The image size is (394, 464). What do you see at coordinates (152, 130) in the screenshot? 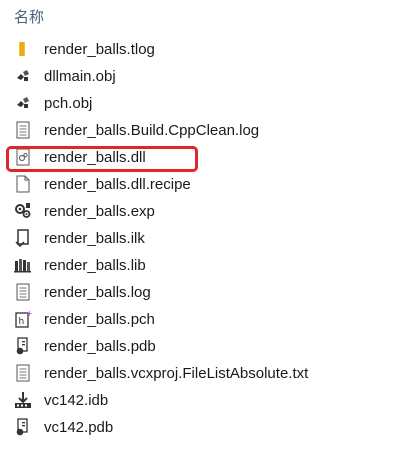
I see `file-name: render_balls.Build.CppClean.log` at bounding box center [152, 130].